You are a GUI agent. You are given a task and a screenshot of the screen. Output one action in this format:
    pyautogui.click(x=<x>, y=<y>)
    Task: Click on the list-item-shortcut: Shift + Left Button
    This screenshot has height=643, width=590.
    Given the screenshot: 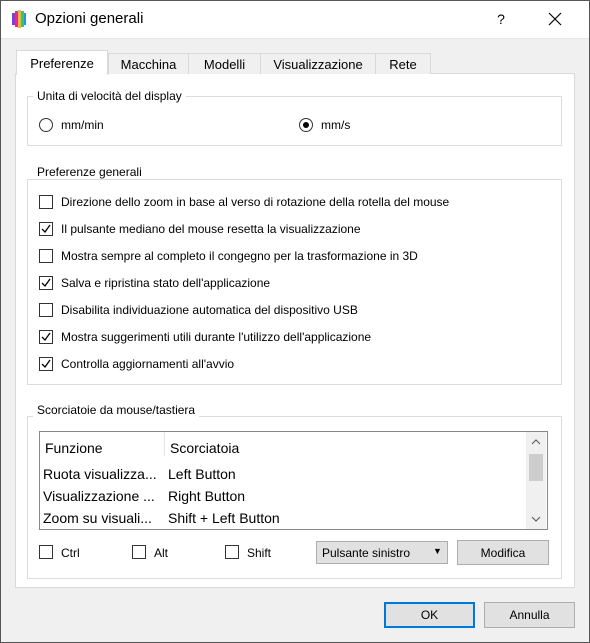 What is the action you would take?
    pyautogui.click(x=224, y=518)
    